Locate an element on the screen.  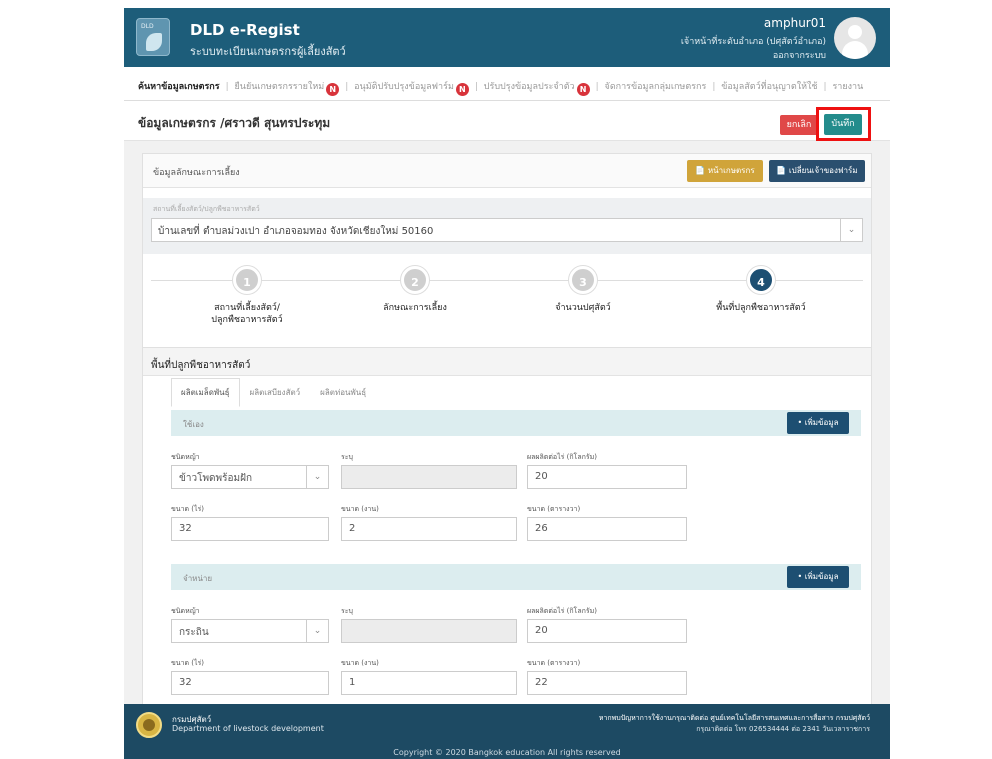
cancel-button: ยกเลิก is located at coordinates (799, 125).